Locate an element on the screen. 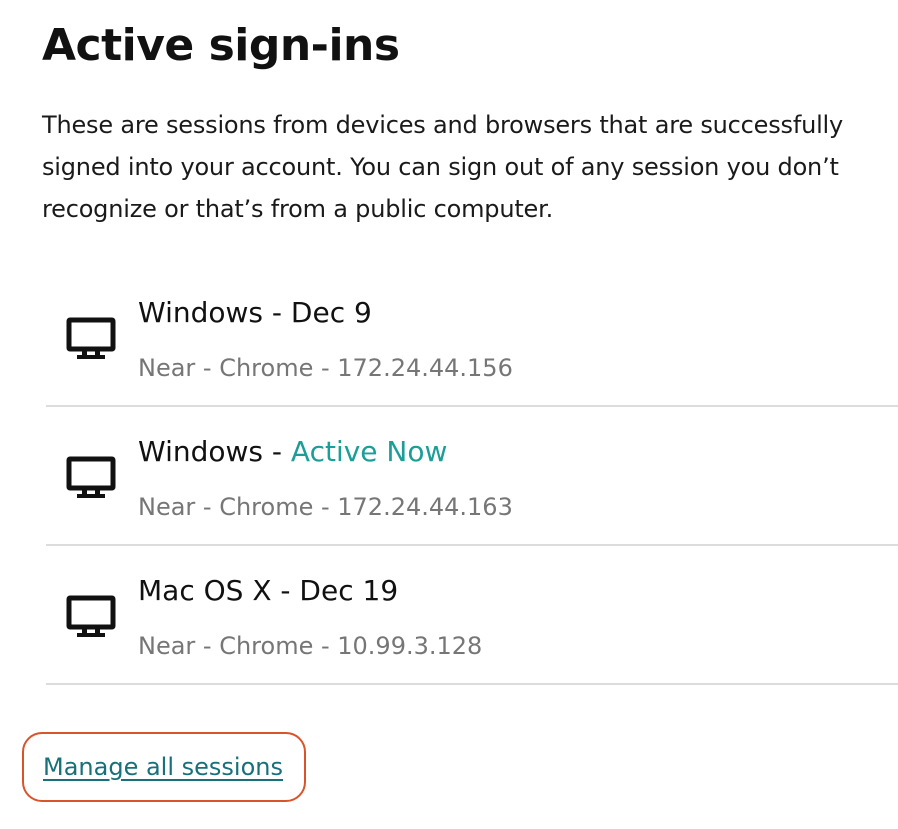  session-title: Windows - Dec 9 is located at coordinates (255, 313).